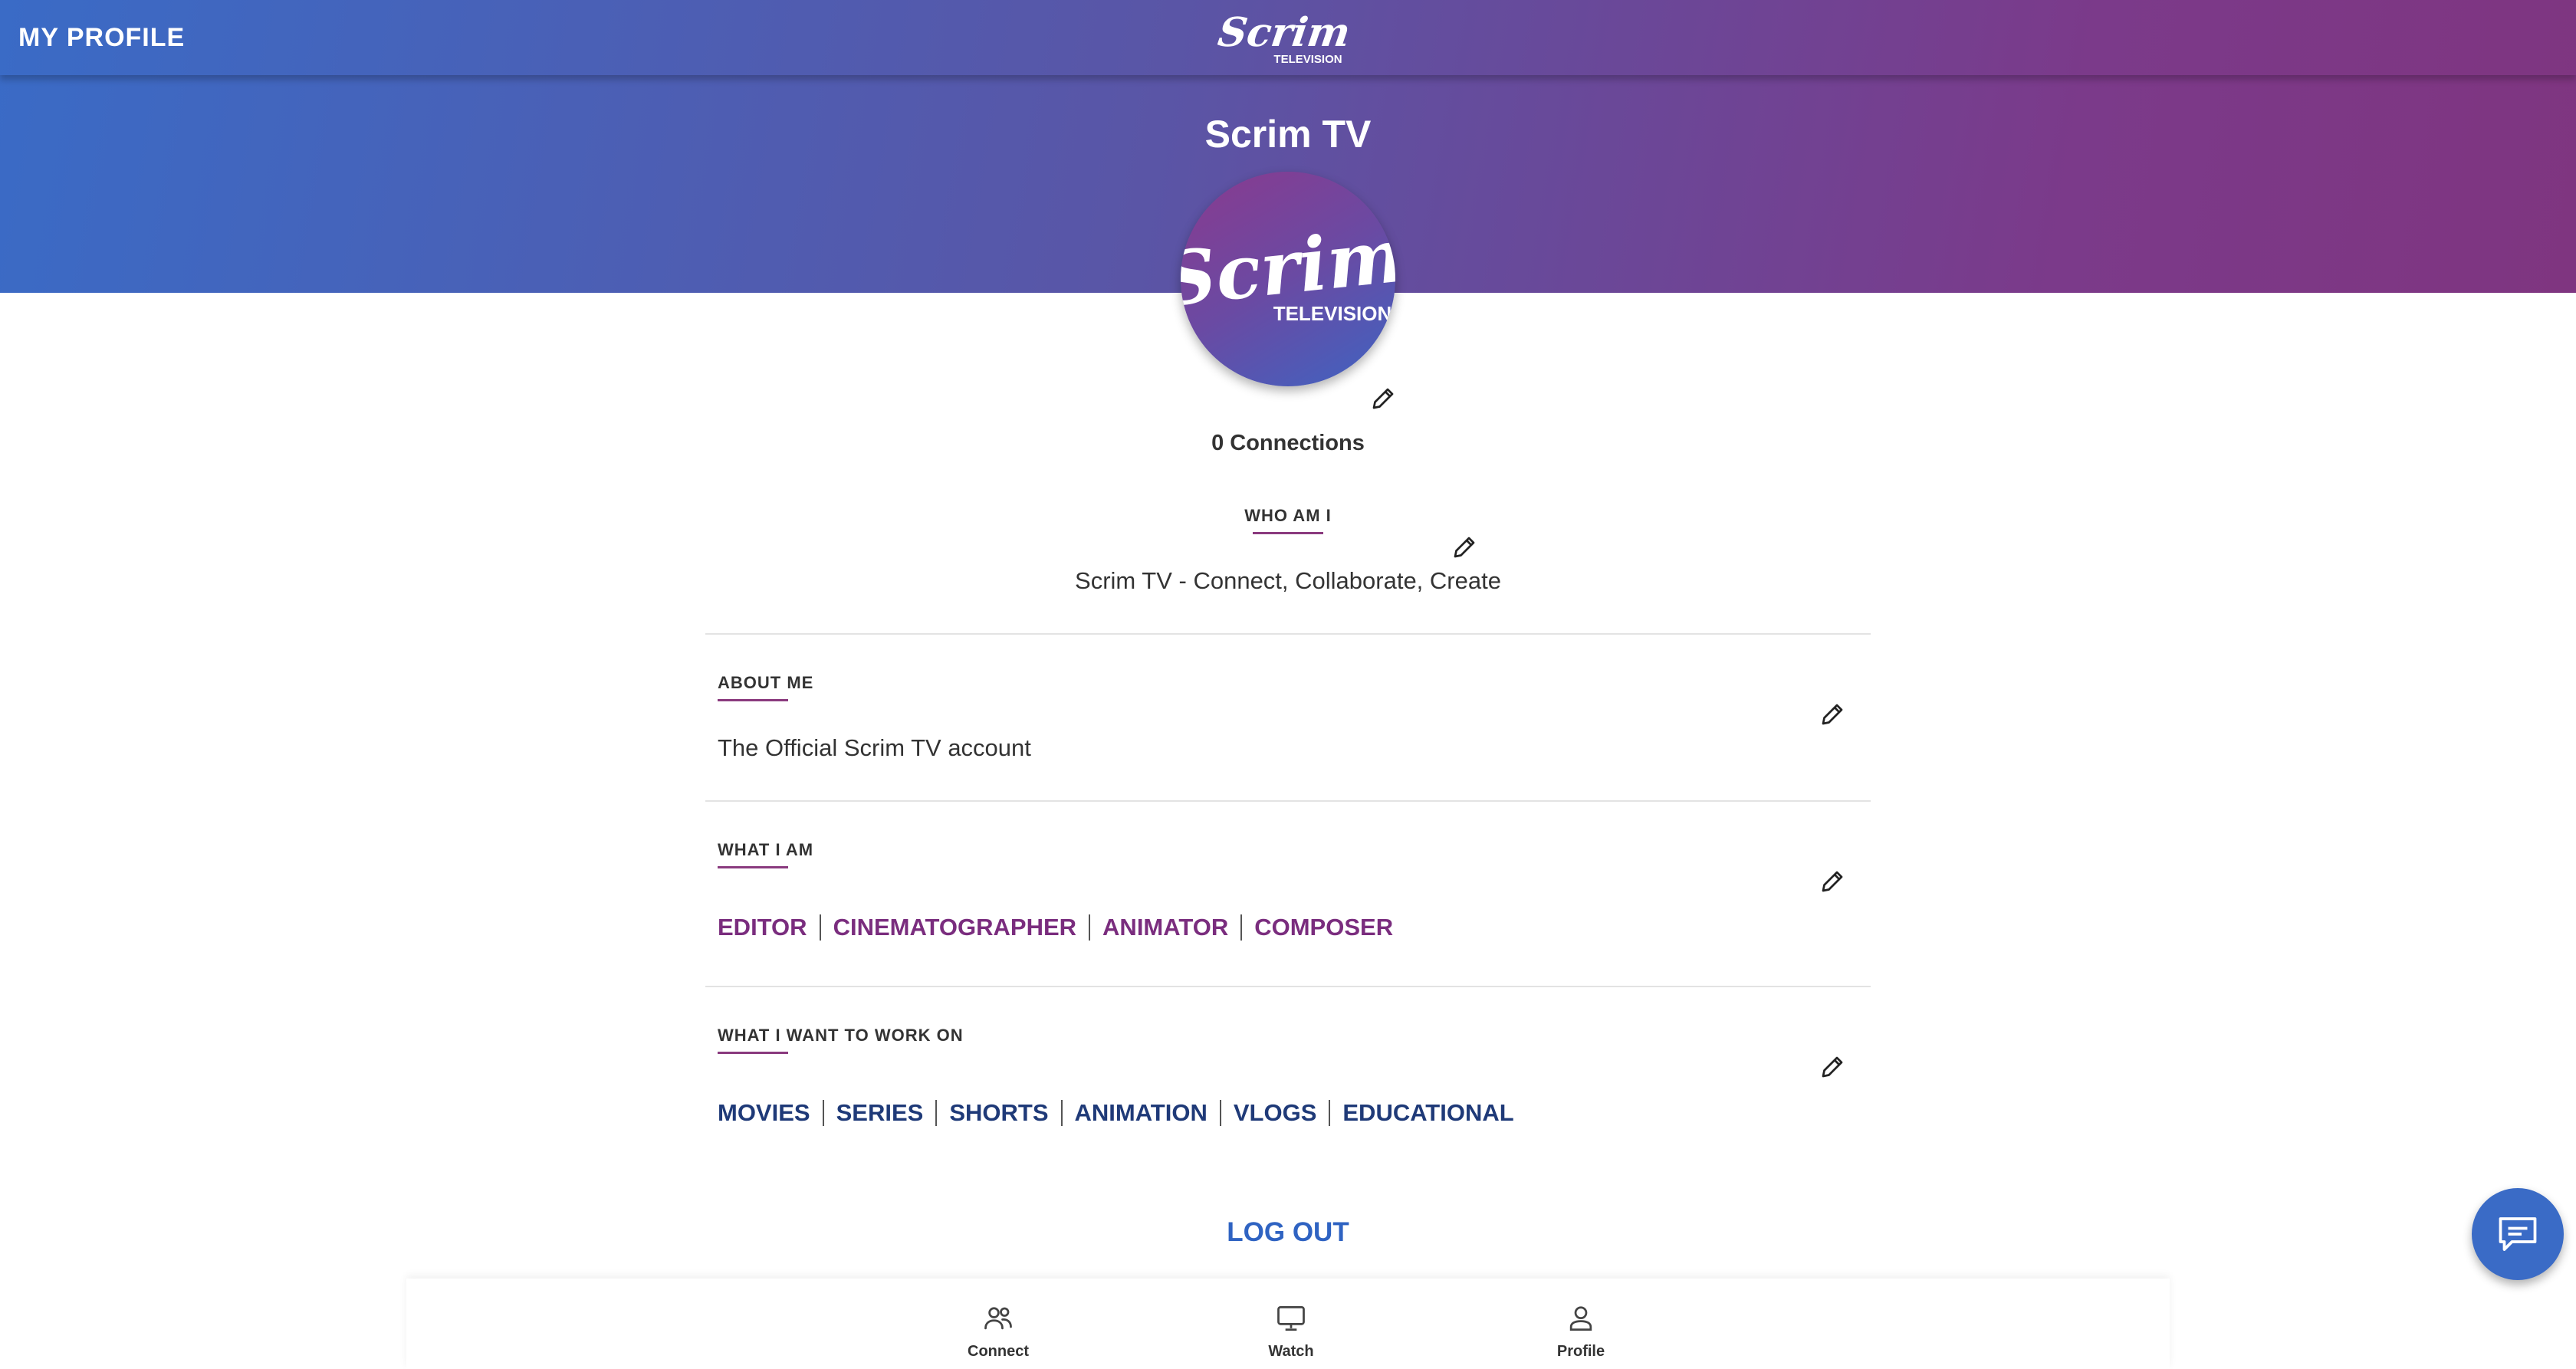 This screenshot has height=1369, width=2576. I want to click on work-tag-movies: MOVIES, so click(764, 1112).